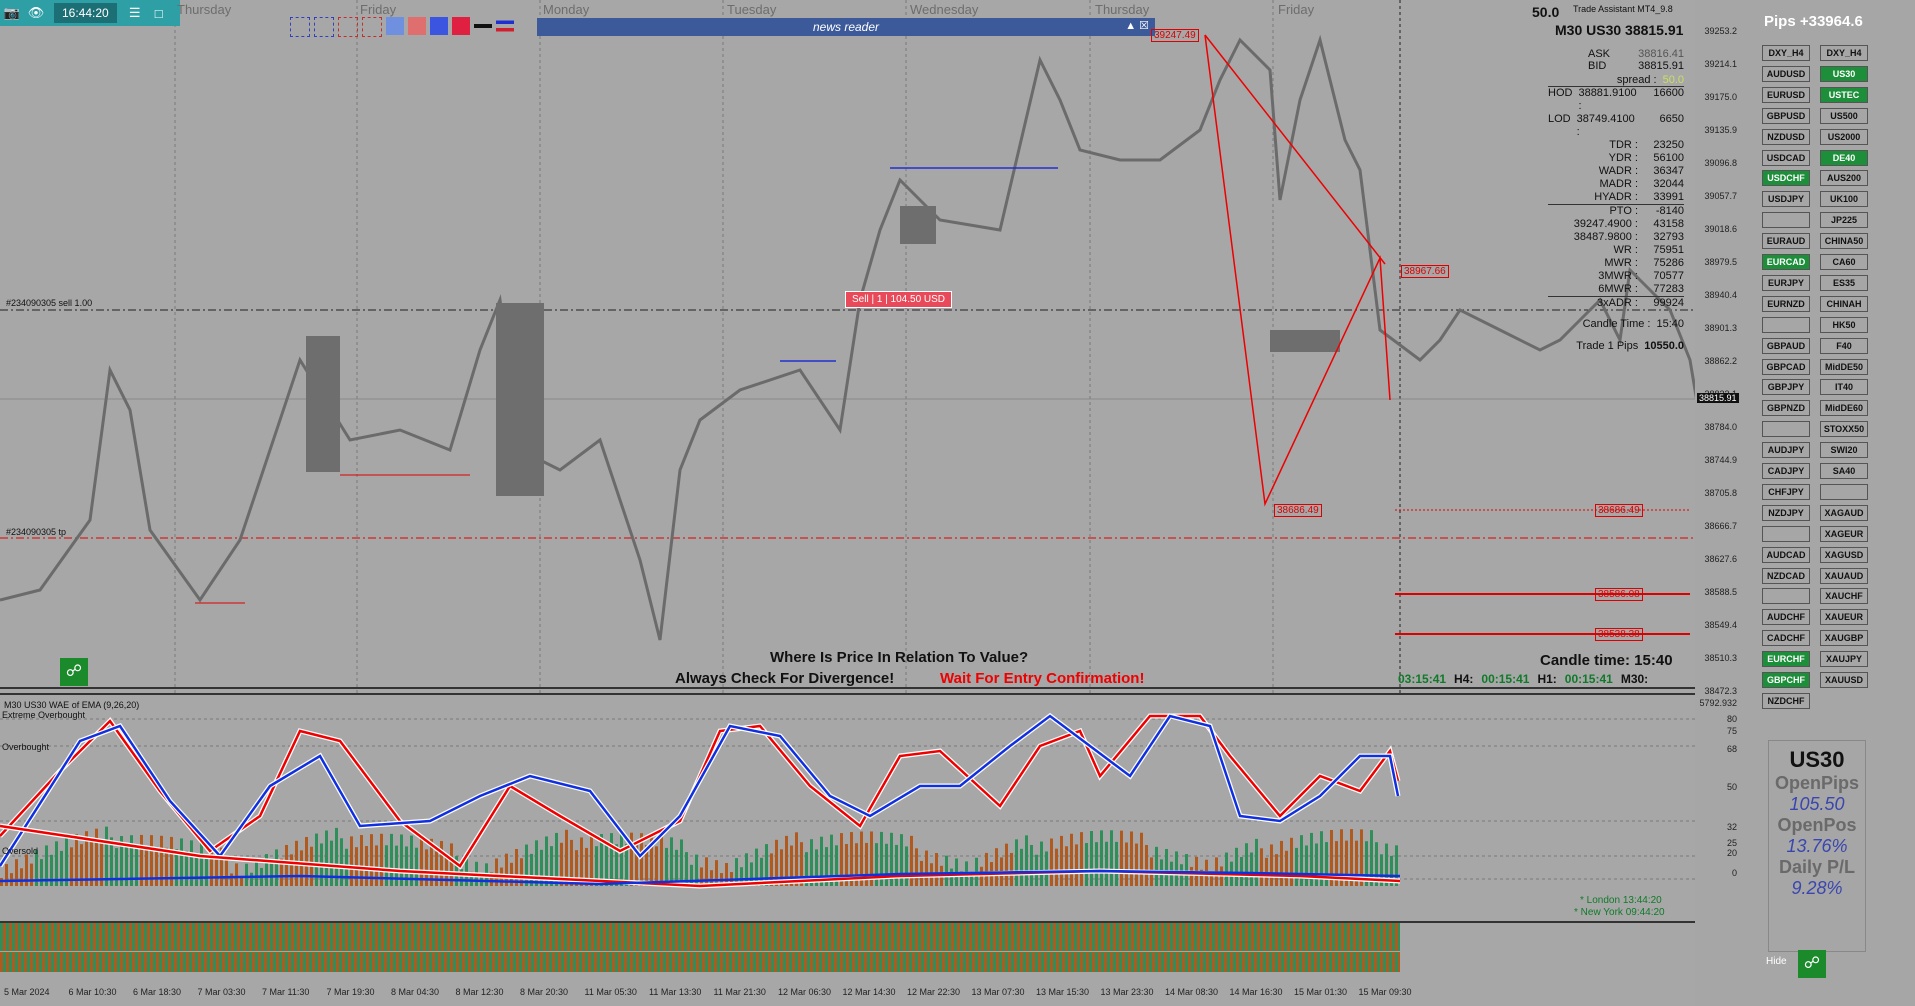 This screenshot has height=1006, width=1915. What do you see at coordinates (1137, 25) in the screenshot?
I see `news-reader-controls: ▲ ☒` at bounding box center [1137, 25].